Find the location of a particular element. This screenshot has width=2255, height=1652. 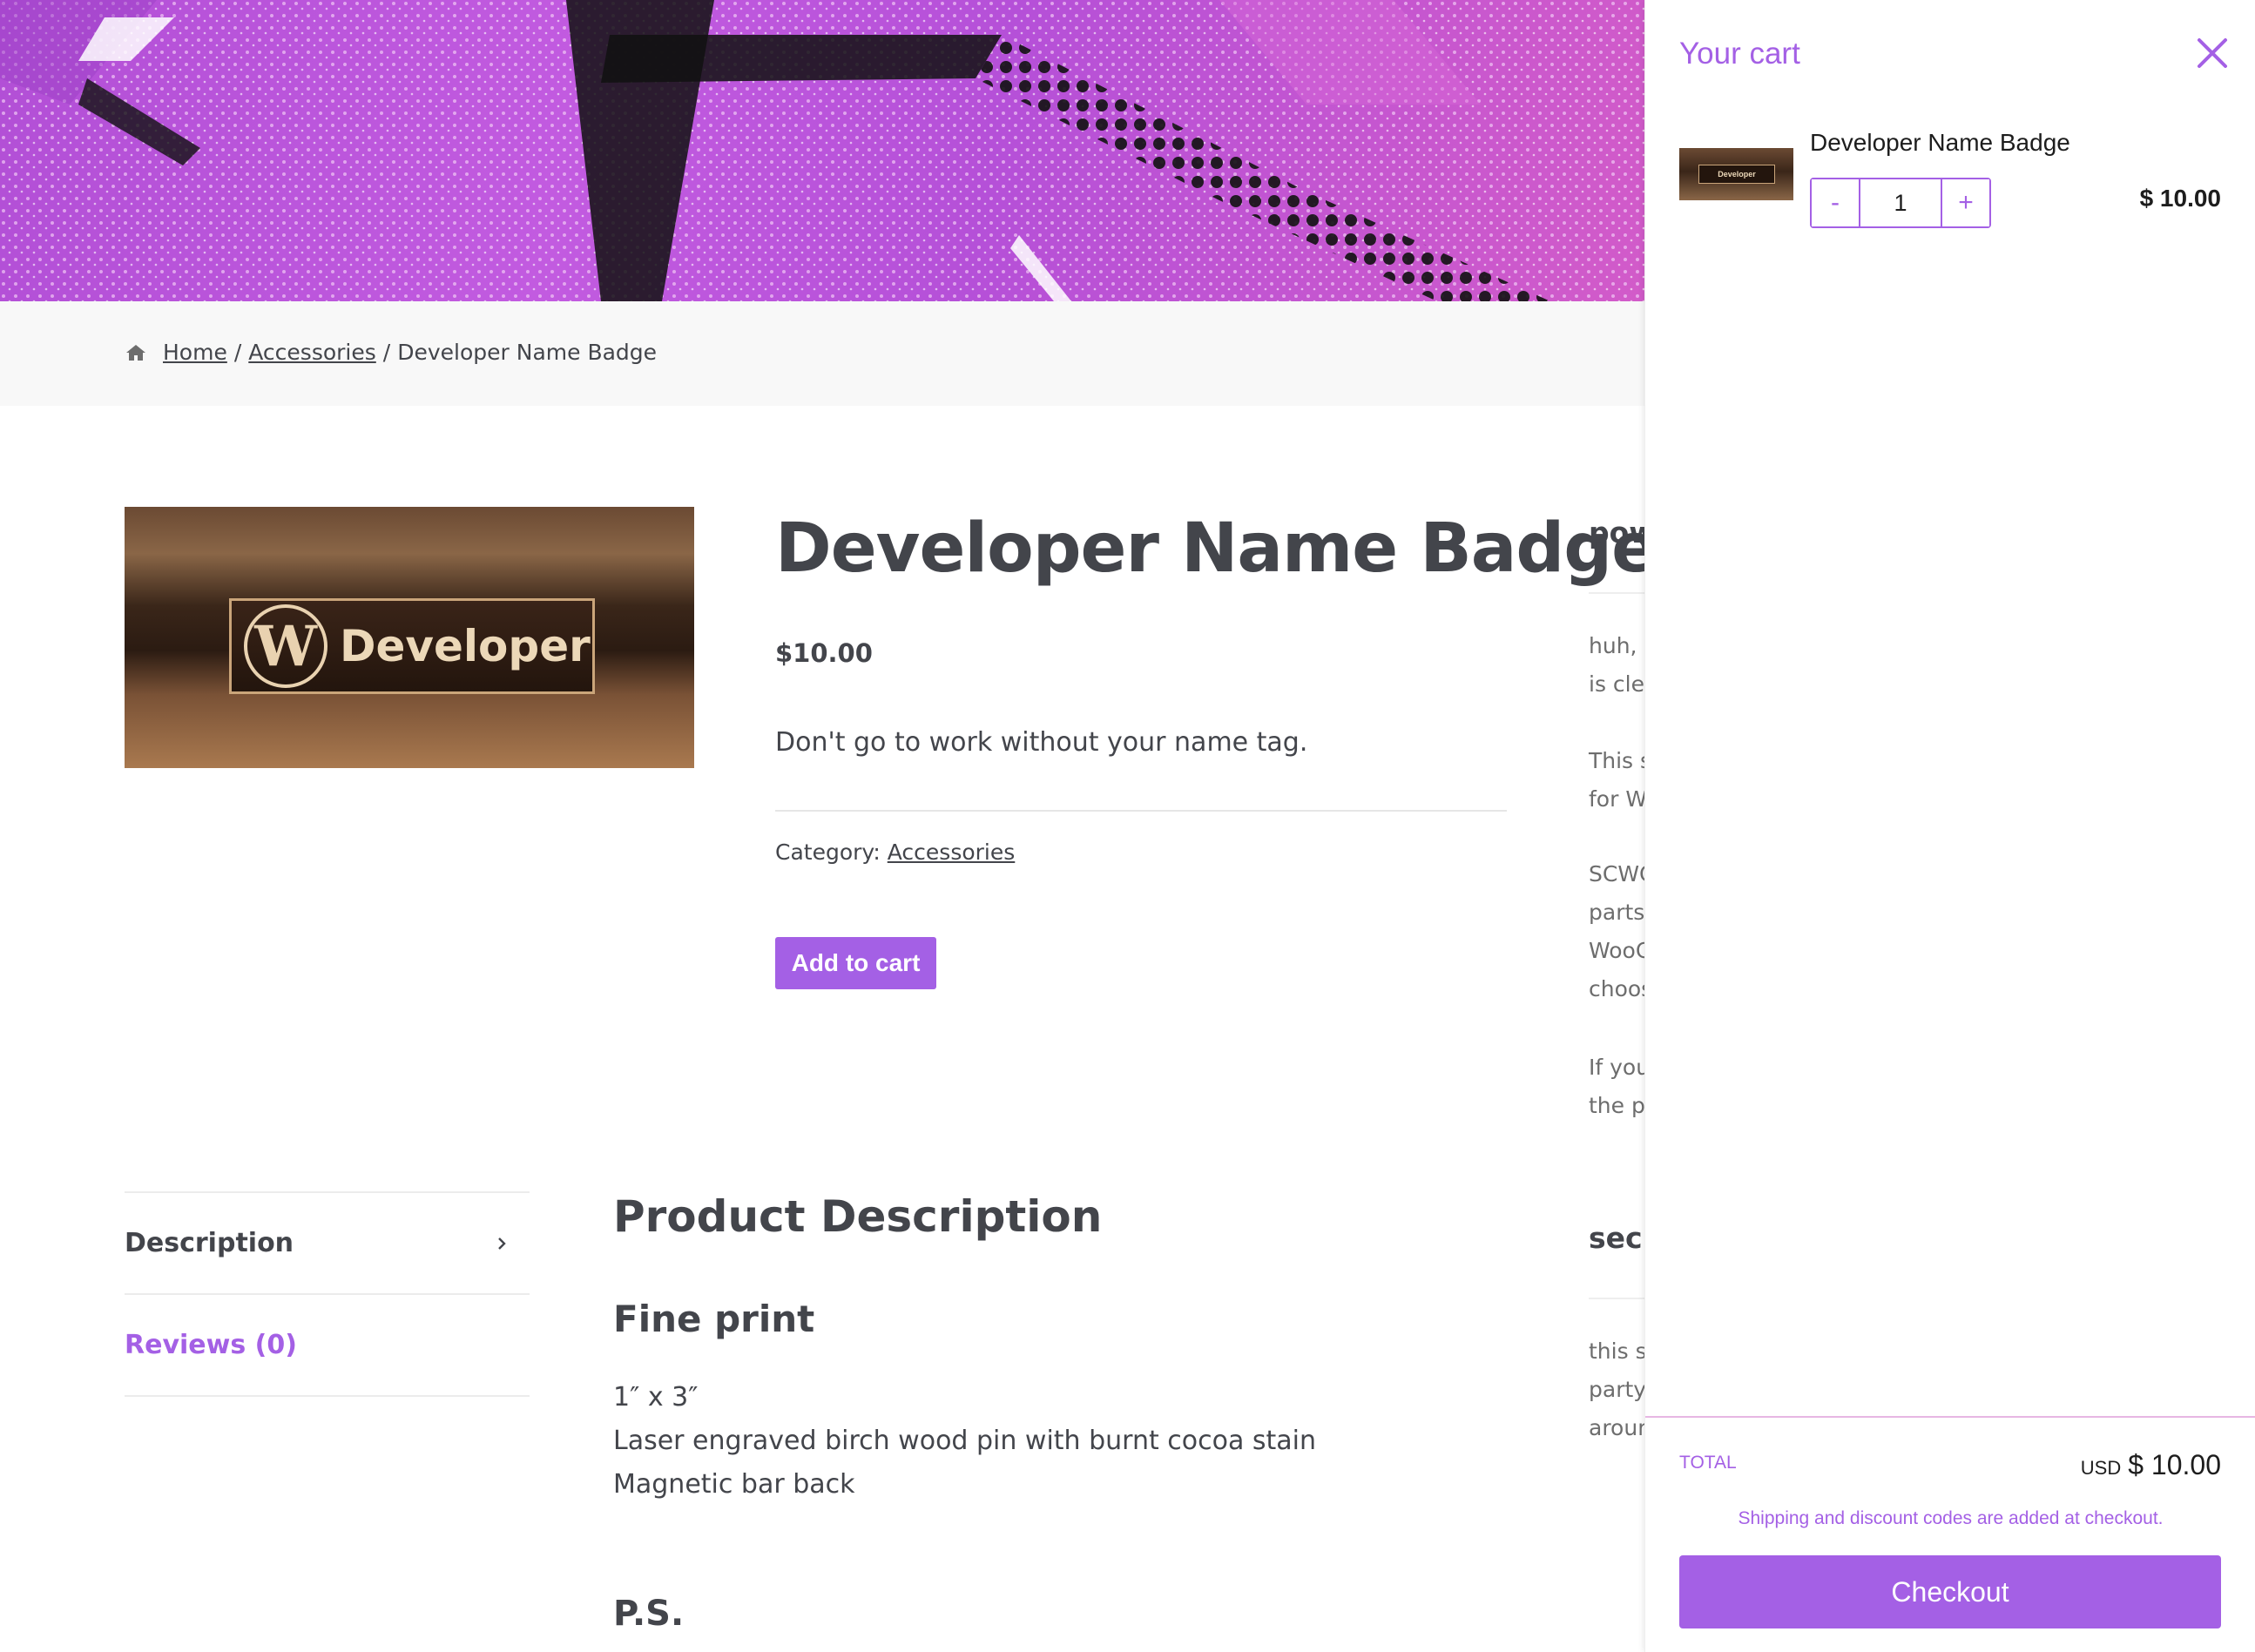

category-label: Category: is located at coordinates (828, 852).